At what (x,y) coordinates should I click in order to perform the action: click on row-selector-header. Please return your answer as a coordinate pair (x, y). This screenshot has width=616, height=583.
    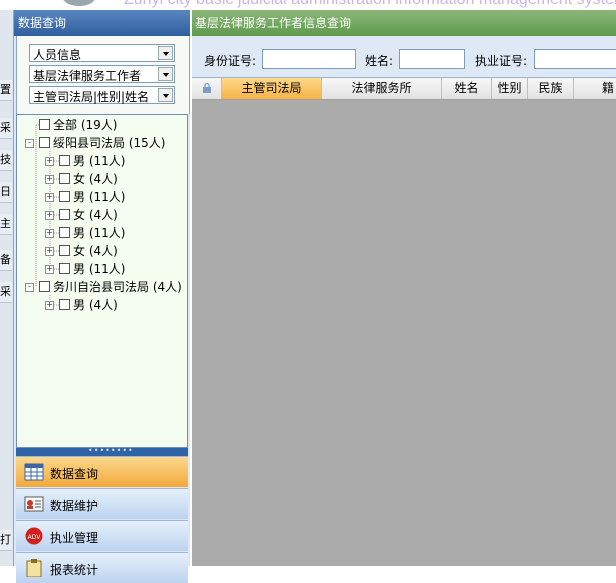
    Looking at the image, I should click on (207, 88).